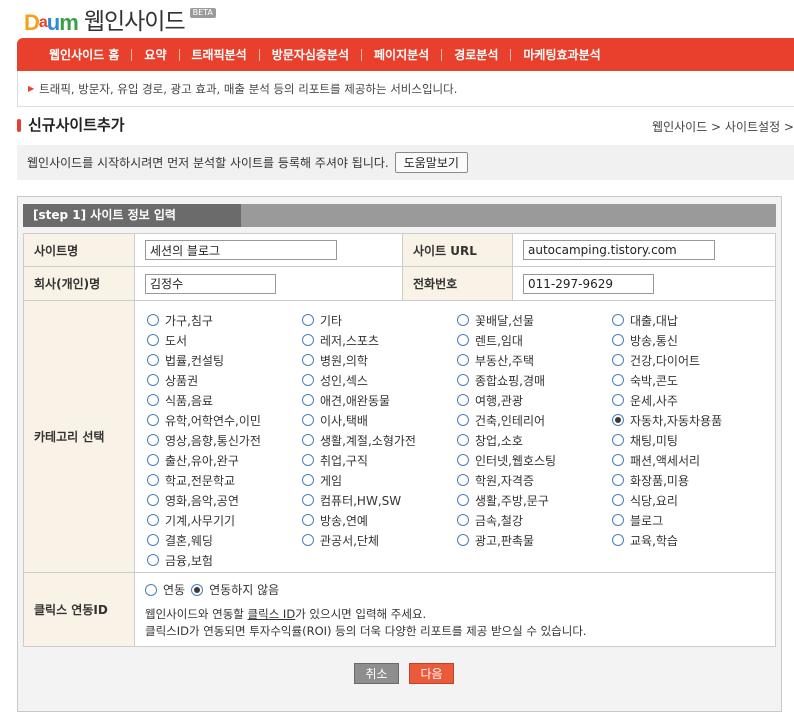 This screenshot has width=794, height=713. I want to click on category-radio-option: 도서, so click(224, 340).